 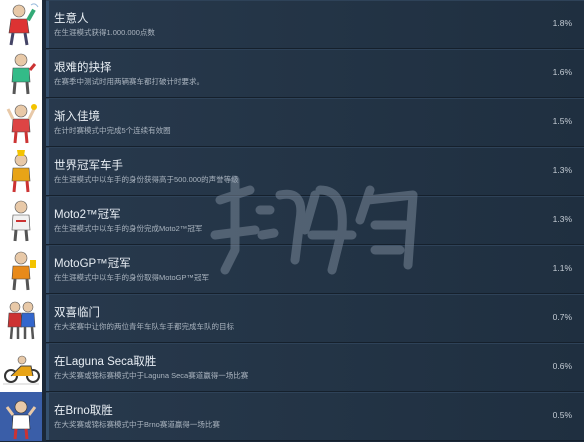 I want to click on rider-trophy-icon, so click(x=21, y=171).